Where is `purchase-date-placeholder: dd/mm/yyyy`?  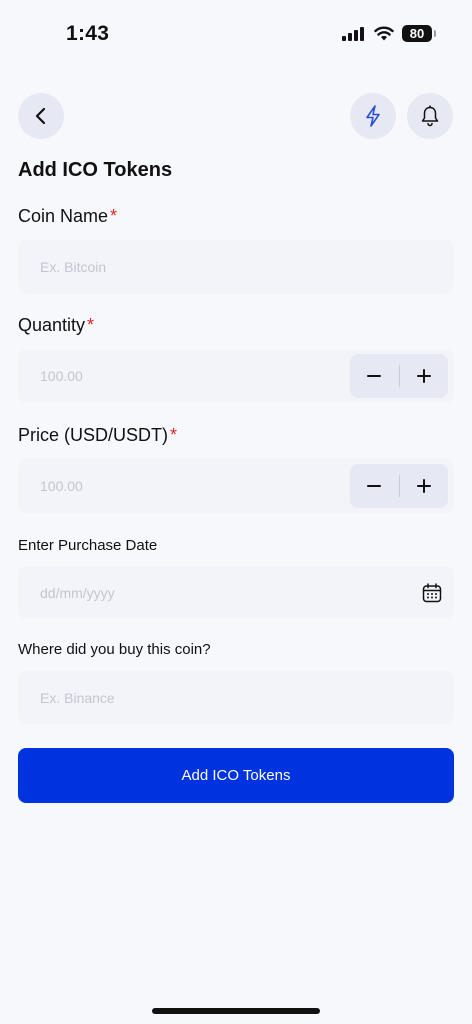
purchase-date-placeholder: dd/mm/yyyy is located at coordinates (77, 592).